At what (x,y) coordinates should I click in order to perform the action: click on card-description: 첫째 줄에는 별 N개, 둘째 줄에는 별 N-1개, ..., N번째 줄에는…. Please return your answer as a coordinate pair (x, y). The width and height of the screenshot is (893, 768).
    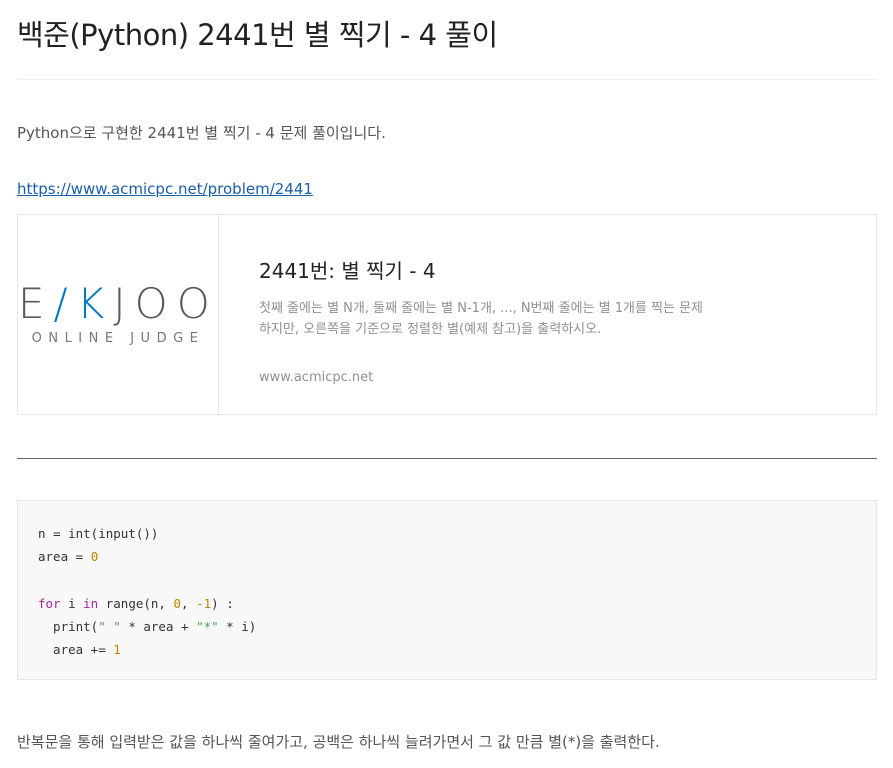
    Looking at the image, I should click on (509, 319).